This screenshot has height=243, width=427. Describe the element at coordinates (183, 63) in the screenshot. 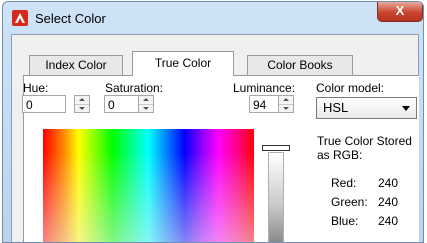

I see `tab-true-color: True Color` at that location.